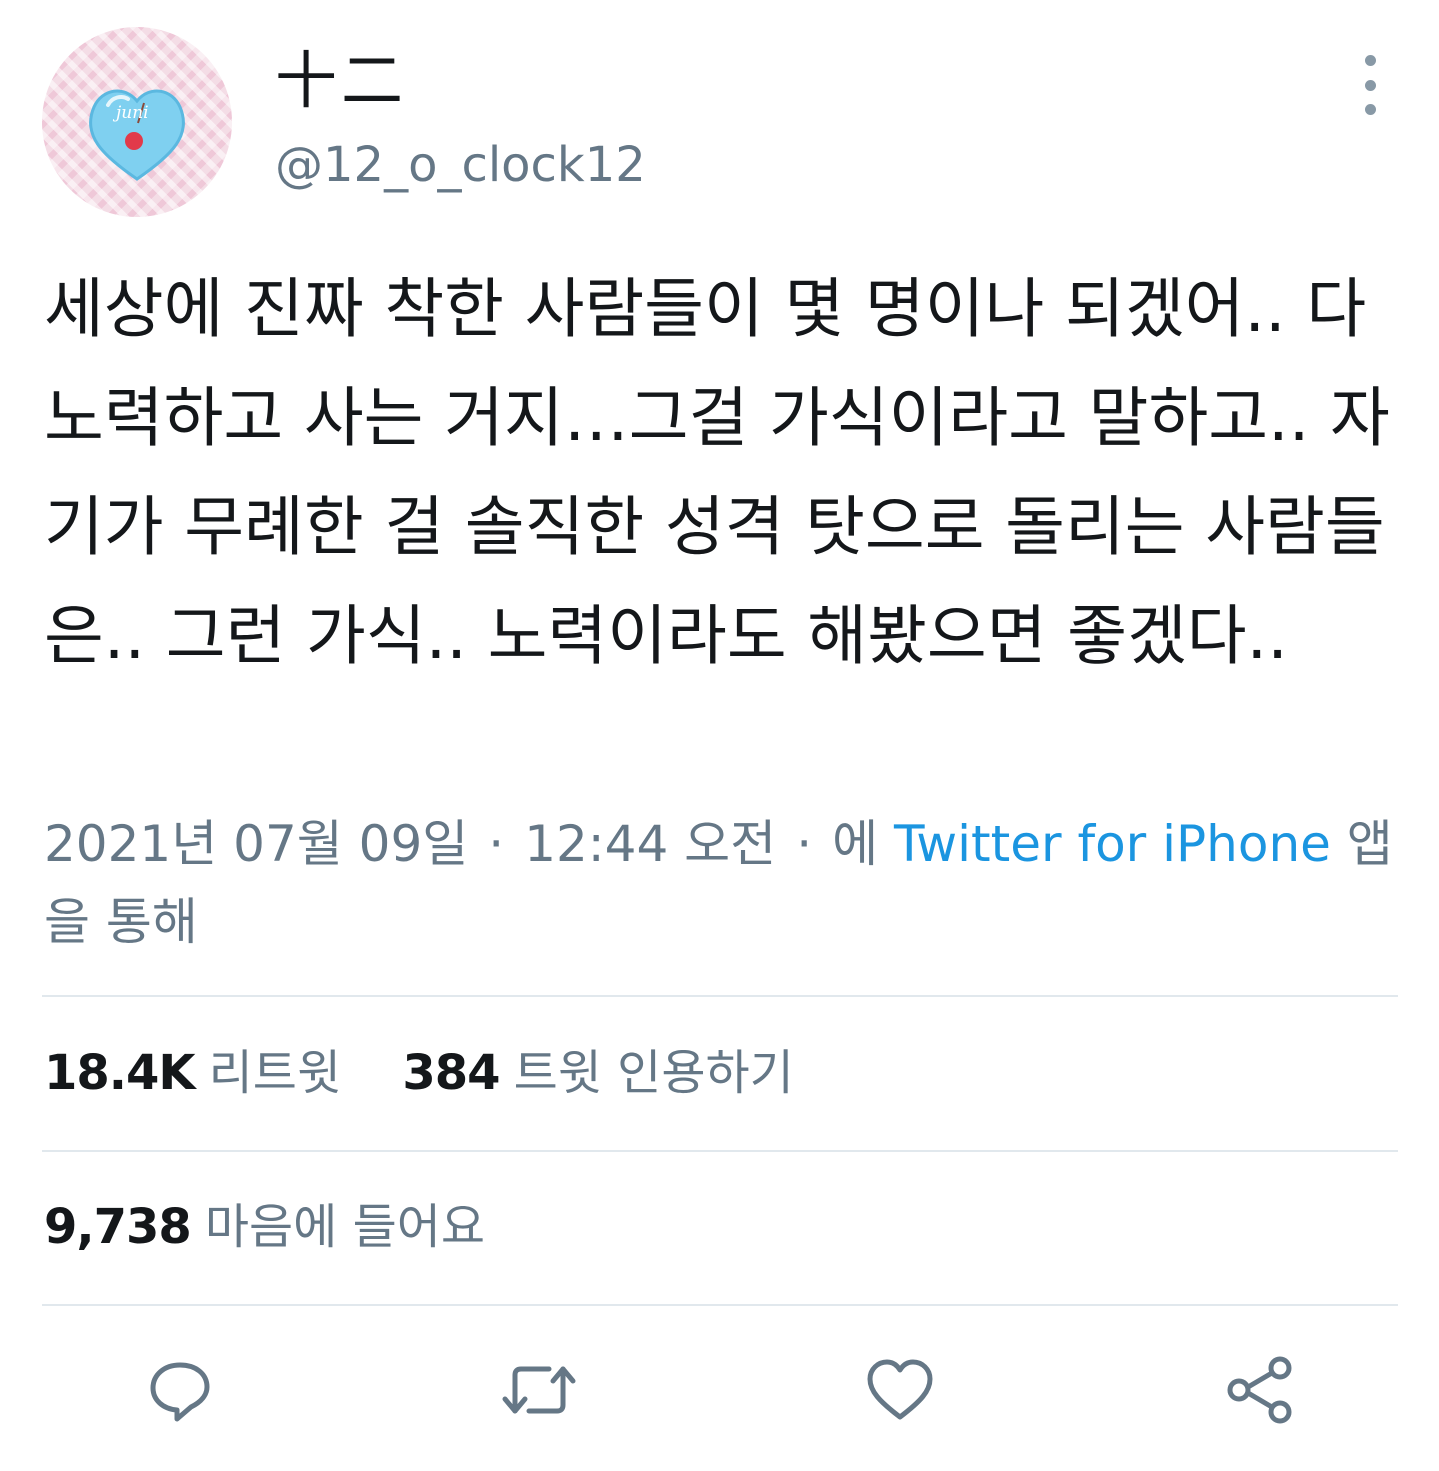 The height and width of the screenshot is (1471, 1439). I want to click on likes-count-link: 9,738 마음에 들어요, so click(264, 1227).